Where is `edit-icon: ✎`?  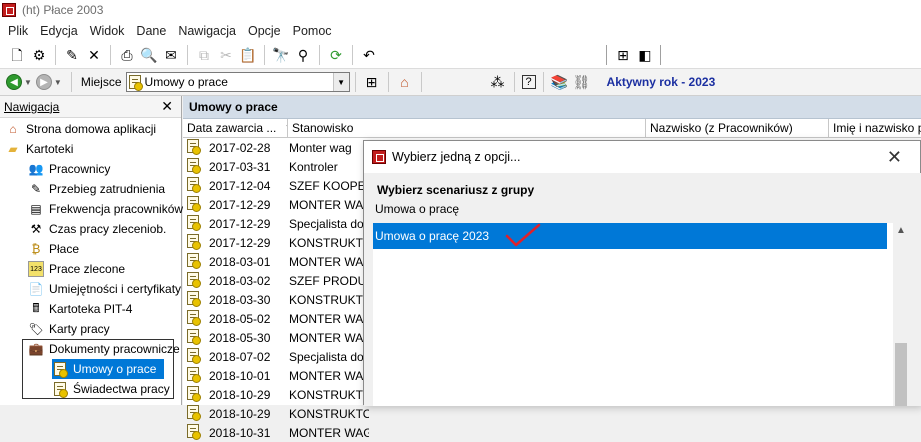
edit-icon: ✎ is located at coordinates (72, 55).